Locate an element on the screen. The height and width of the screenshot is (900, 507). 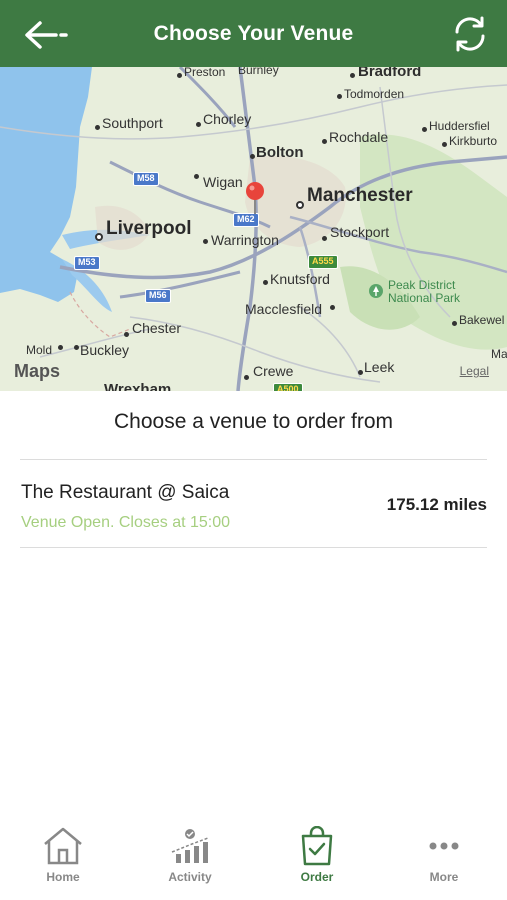
road-shield-a500: A500 is located at coordinates (288, 387).